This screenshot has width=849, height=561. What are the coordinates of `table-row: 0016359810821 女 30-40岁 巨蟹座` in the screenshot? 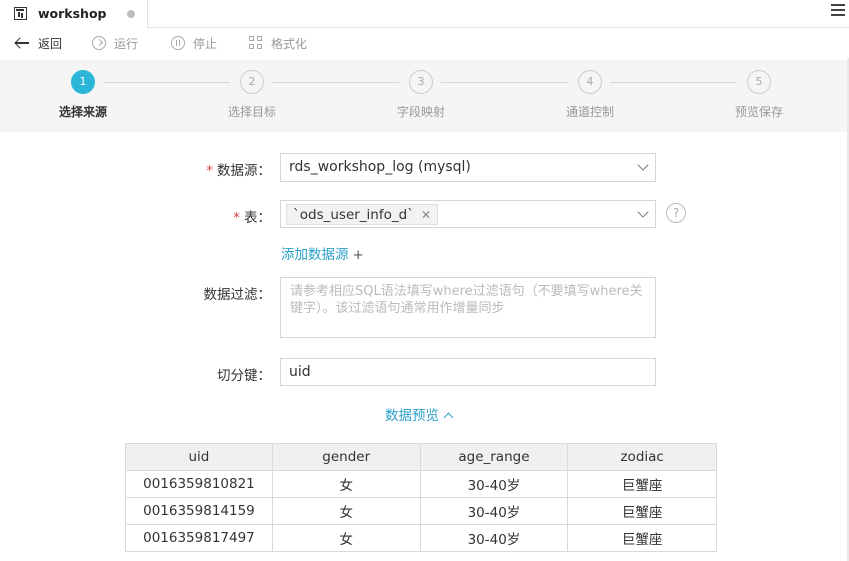 It's located at (421, 484).